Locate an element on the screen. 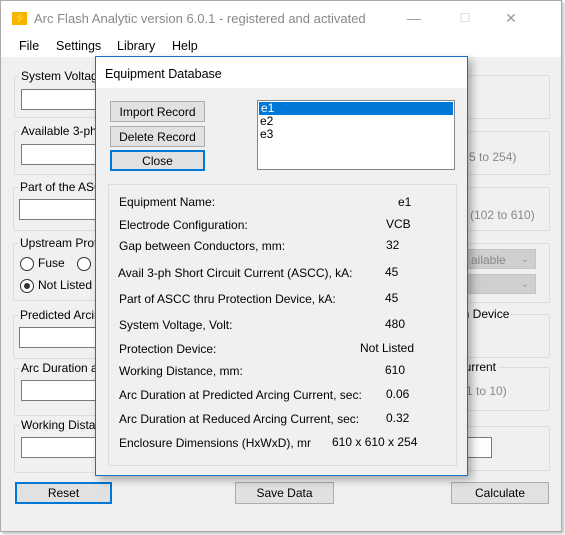 The height and width of the screenshot is (535, 565). menu-file: File is located at coordinates (29, 46).